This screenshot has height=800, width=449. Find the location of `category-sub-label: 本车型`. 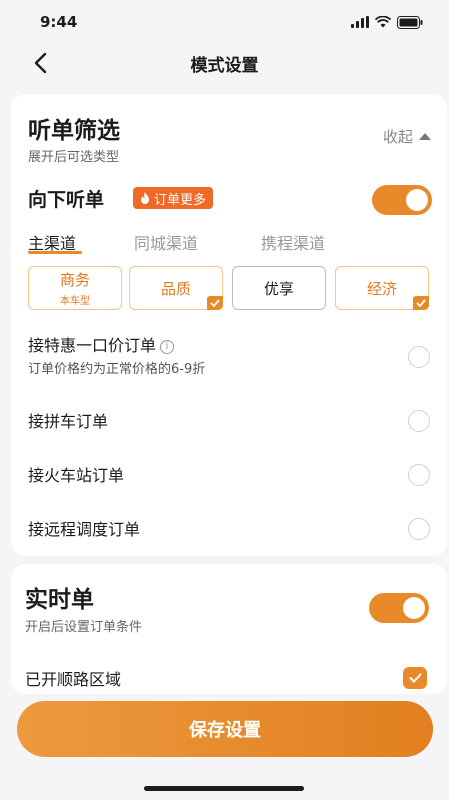

category-sub-label: 本车型 is located at coordinates (75, 301).